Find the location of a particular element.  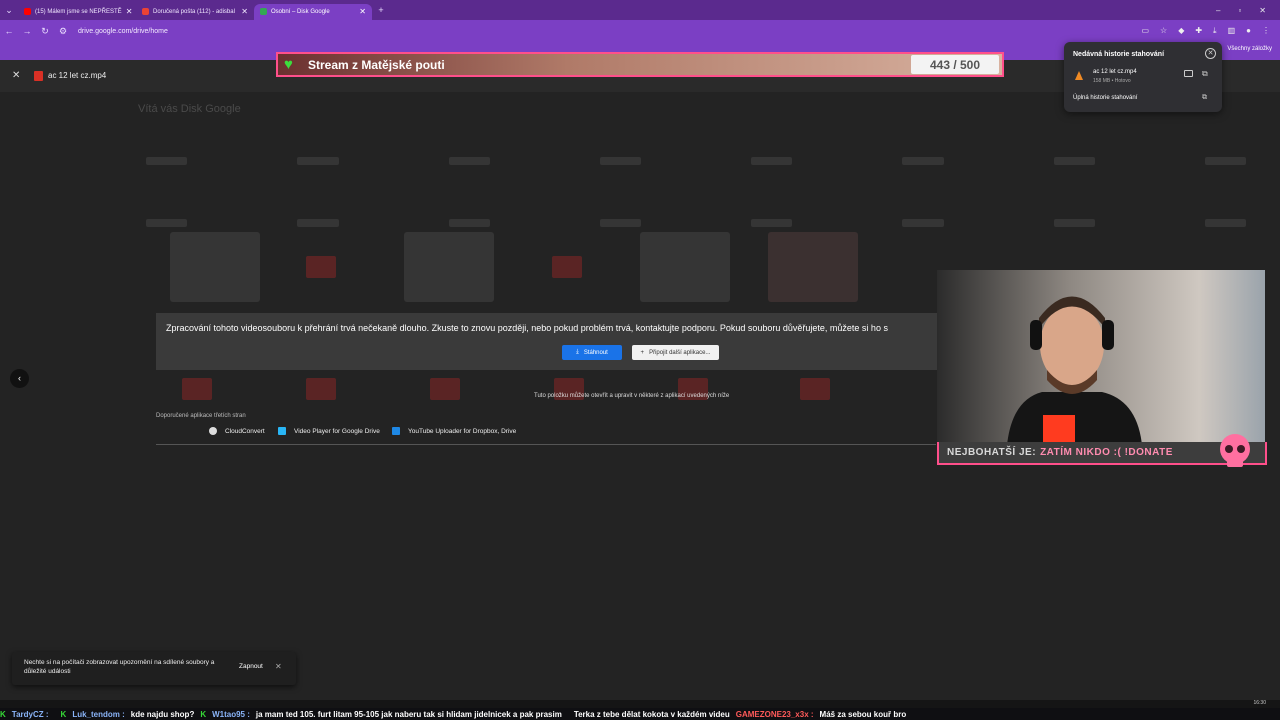

back-icon: ← is located at coordinates (9, 31).